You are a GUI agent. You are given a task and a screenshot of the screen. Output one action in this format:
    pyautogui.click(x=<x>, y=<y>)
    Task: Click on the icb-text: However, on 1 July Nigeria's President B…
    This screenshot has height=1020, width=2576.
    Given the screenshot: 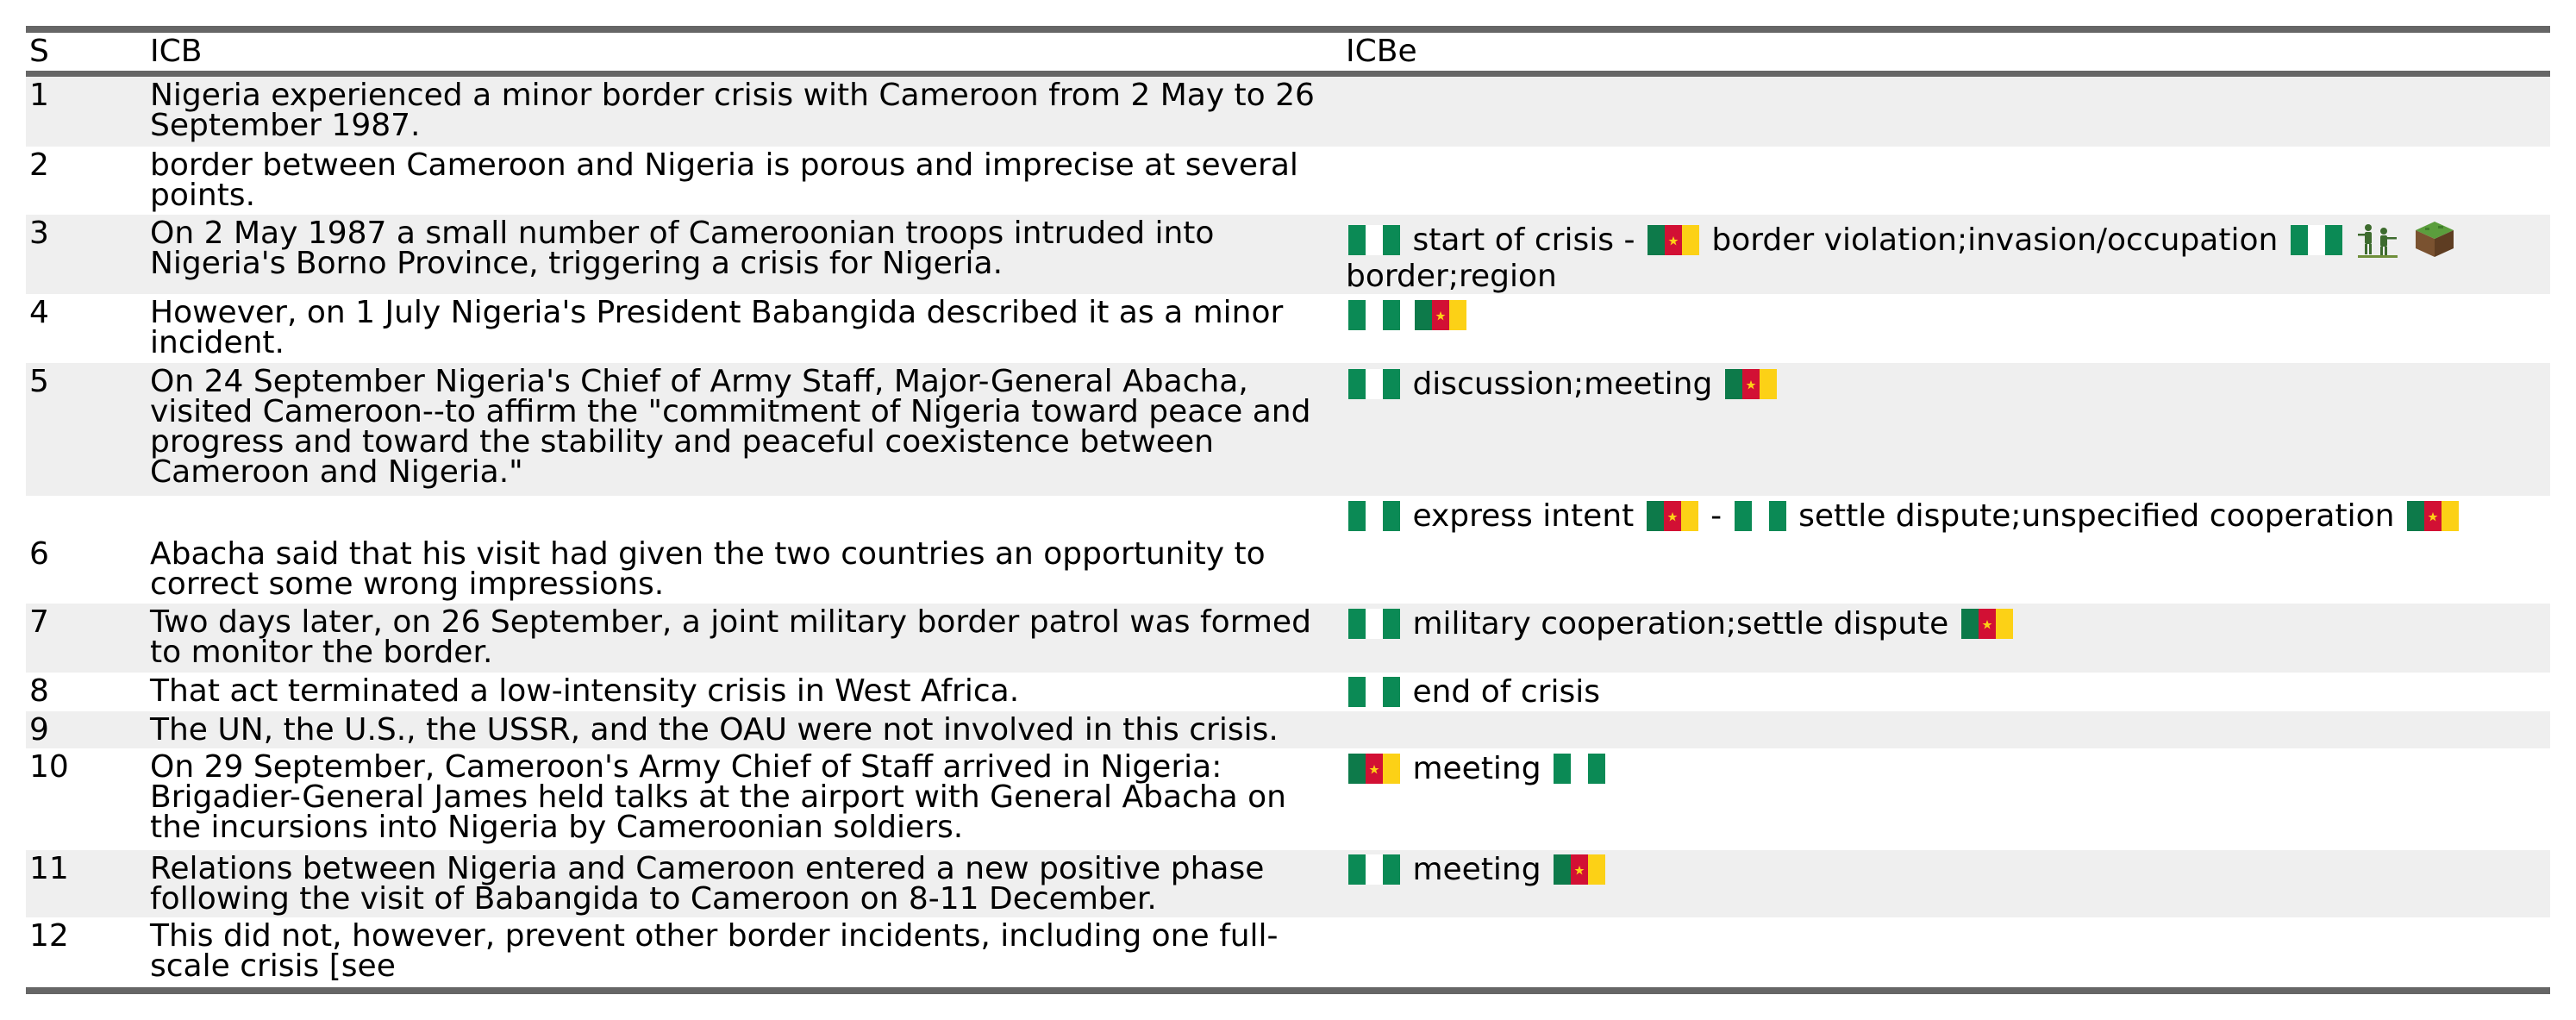 What is the action you would take?
    pyautogui.click(x=717, y=328)
    